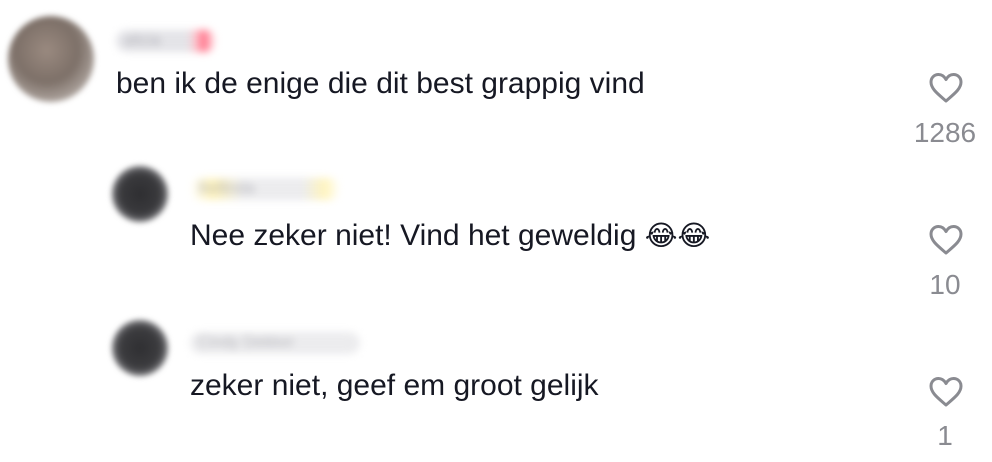 The width and height of the screenshot is (992, 462). Describe the element at coordinates (394, 385) in the screenshot. I see `comment-text: zeker niet, geef em groot gelijk` at that location.